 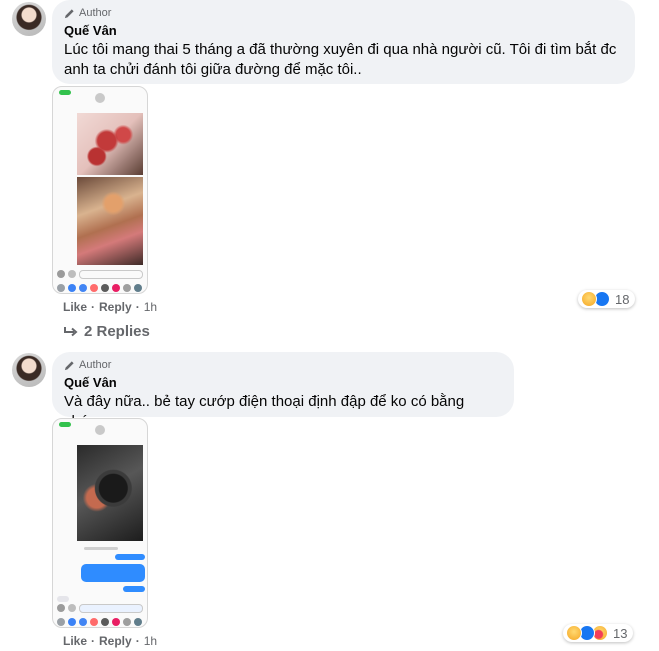 What do you see at coordinates (110, 144) in the screenshot?
I see `photo-blood` at bounding box center [110, 144].